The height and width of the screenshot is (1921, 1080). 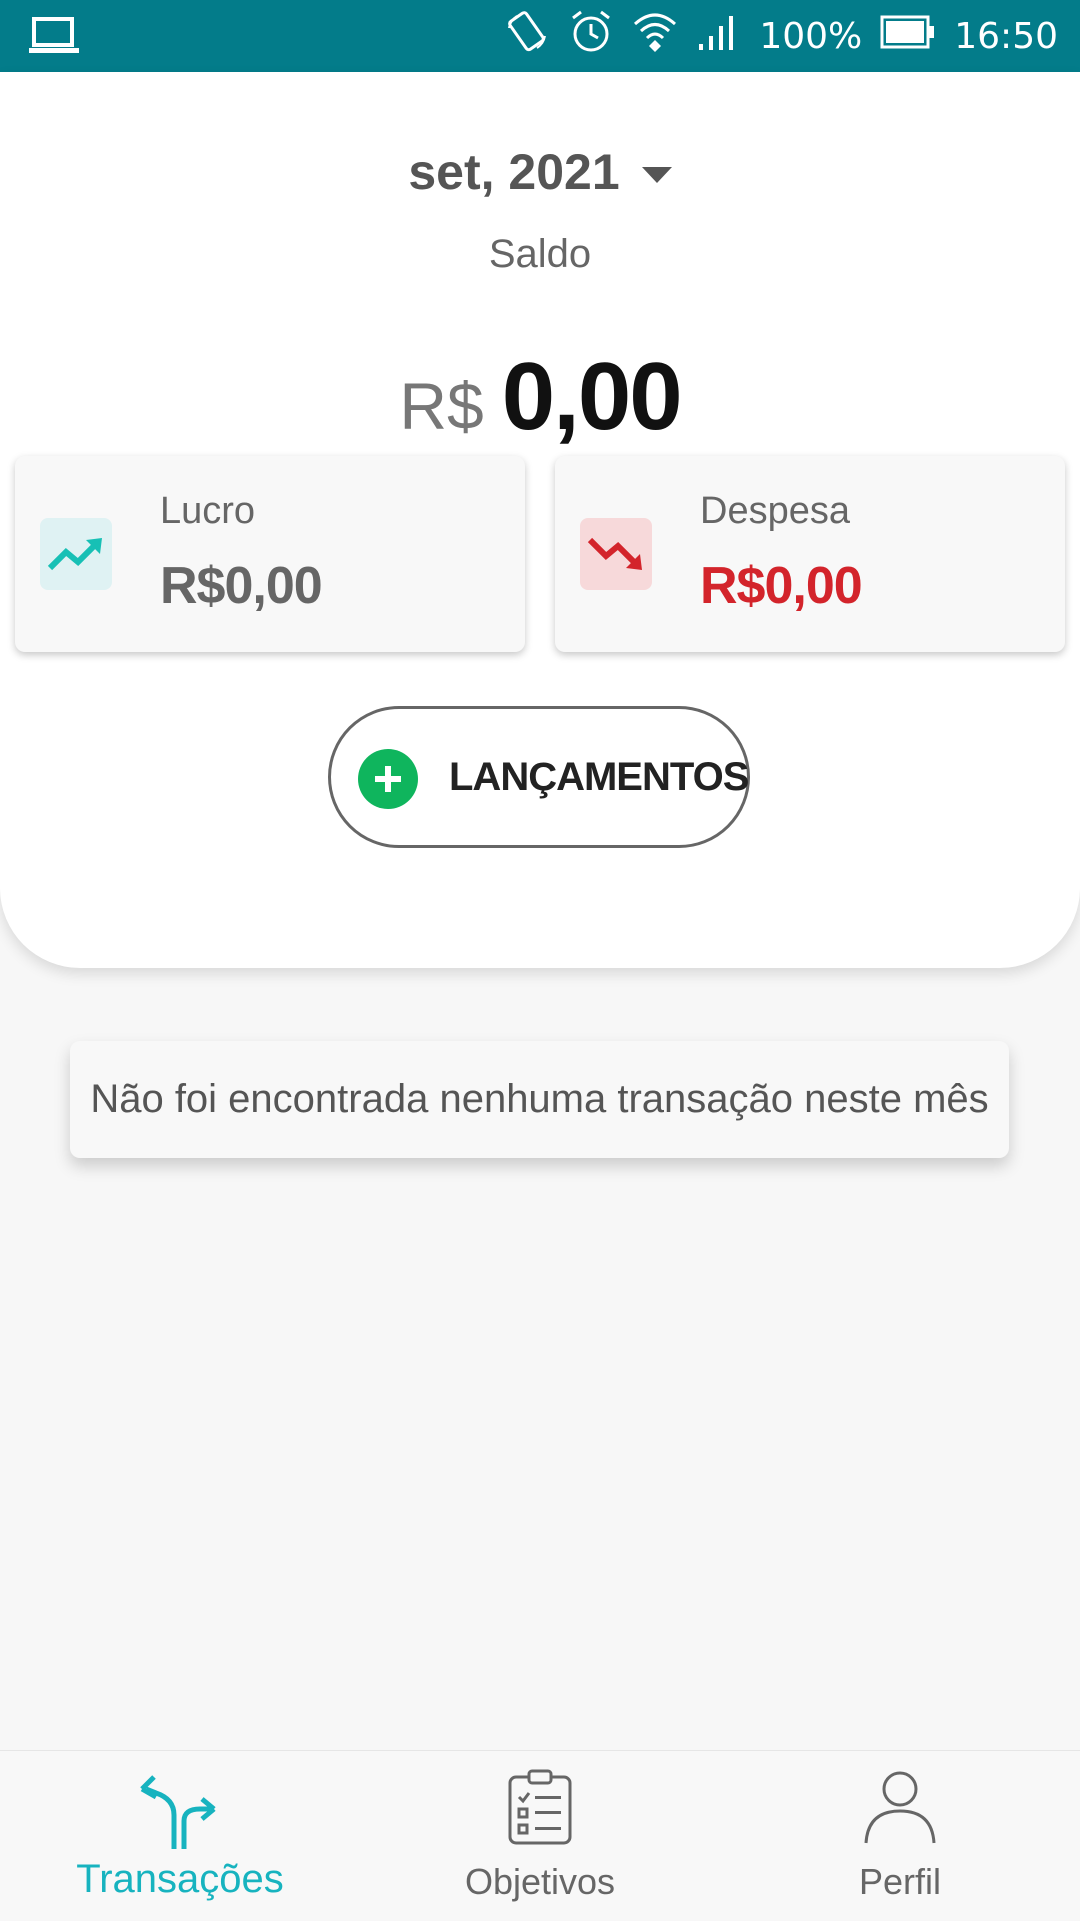 What do you see at coordinates (180, 1879) in the screenshot?
I see `nav-label-transactions: Transações` at bounding box center [180, 1879].